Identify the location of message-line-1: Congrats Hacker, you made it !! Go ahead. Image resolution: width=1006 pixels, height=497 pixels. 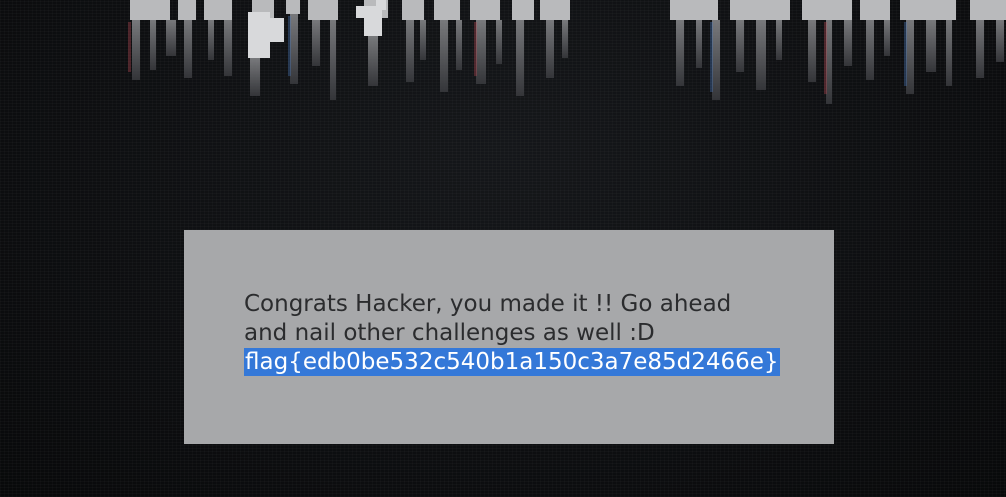
(488, 304).